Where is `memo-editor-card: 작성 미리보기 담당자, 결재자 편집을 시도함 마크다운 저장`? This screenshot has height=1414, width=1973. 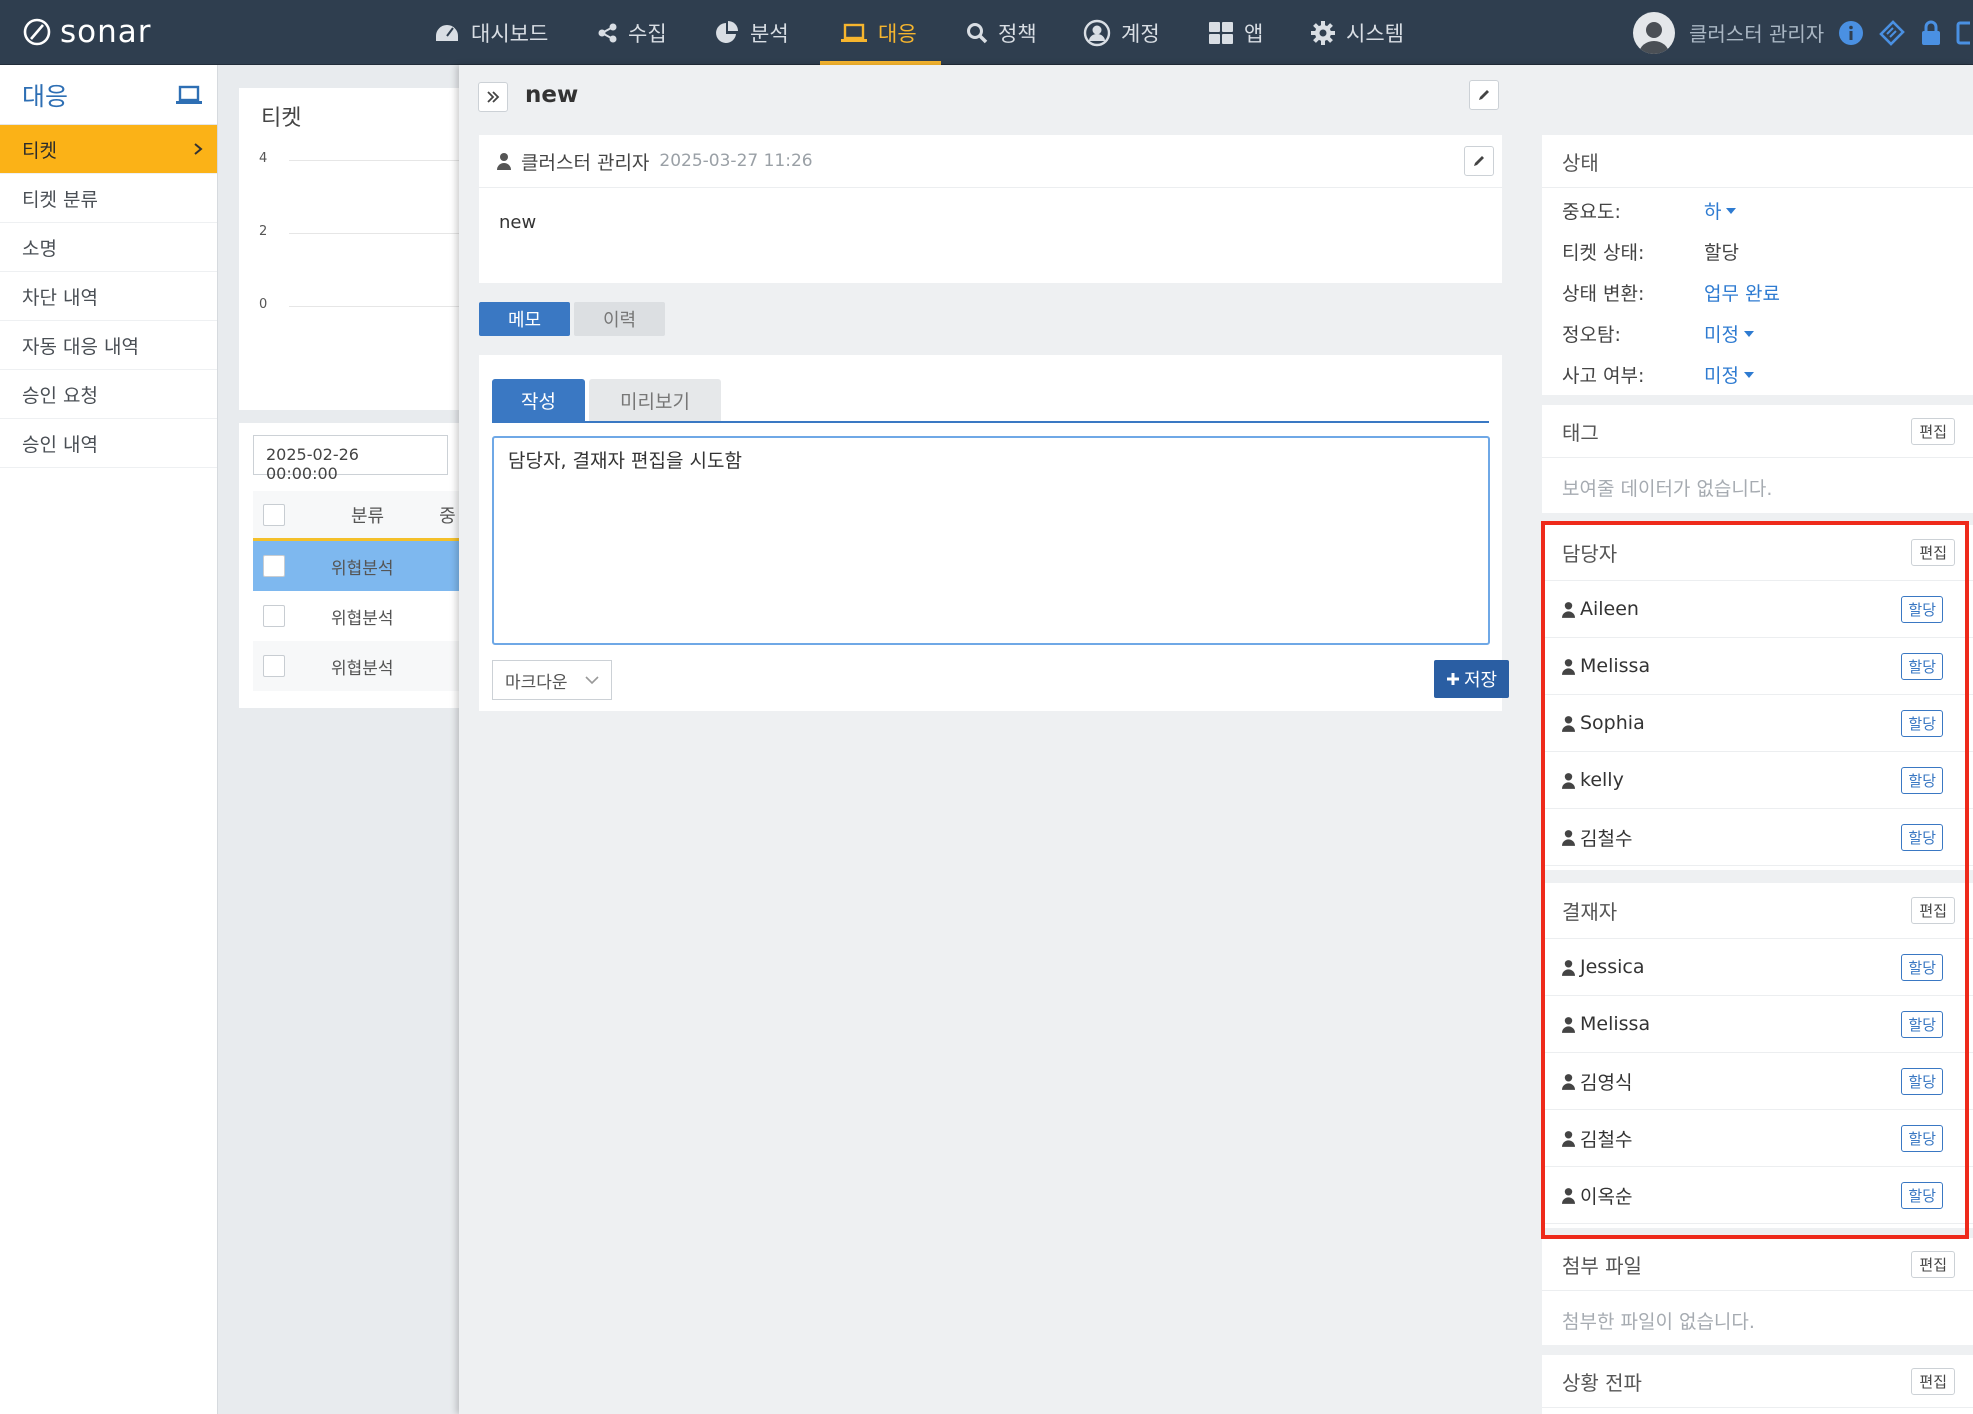
memo-editor-card: 작성 미리보기 담당자, 결재자 편집을 시도함 마크다운 저장 is located at coordinates (994, 533).